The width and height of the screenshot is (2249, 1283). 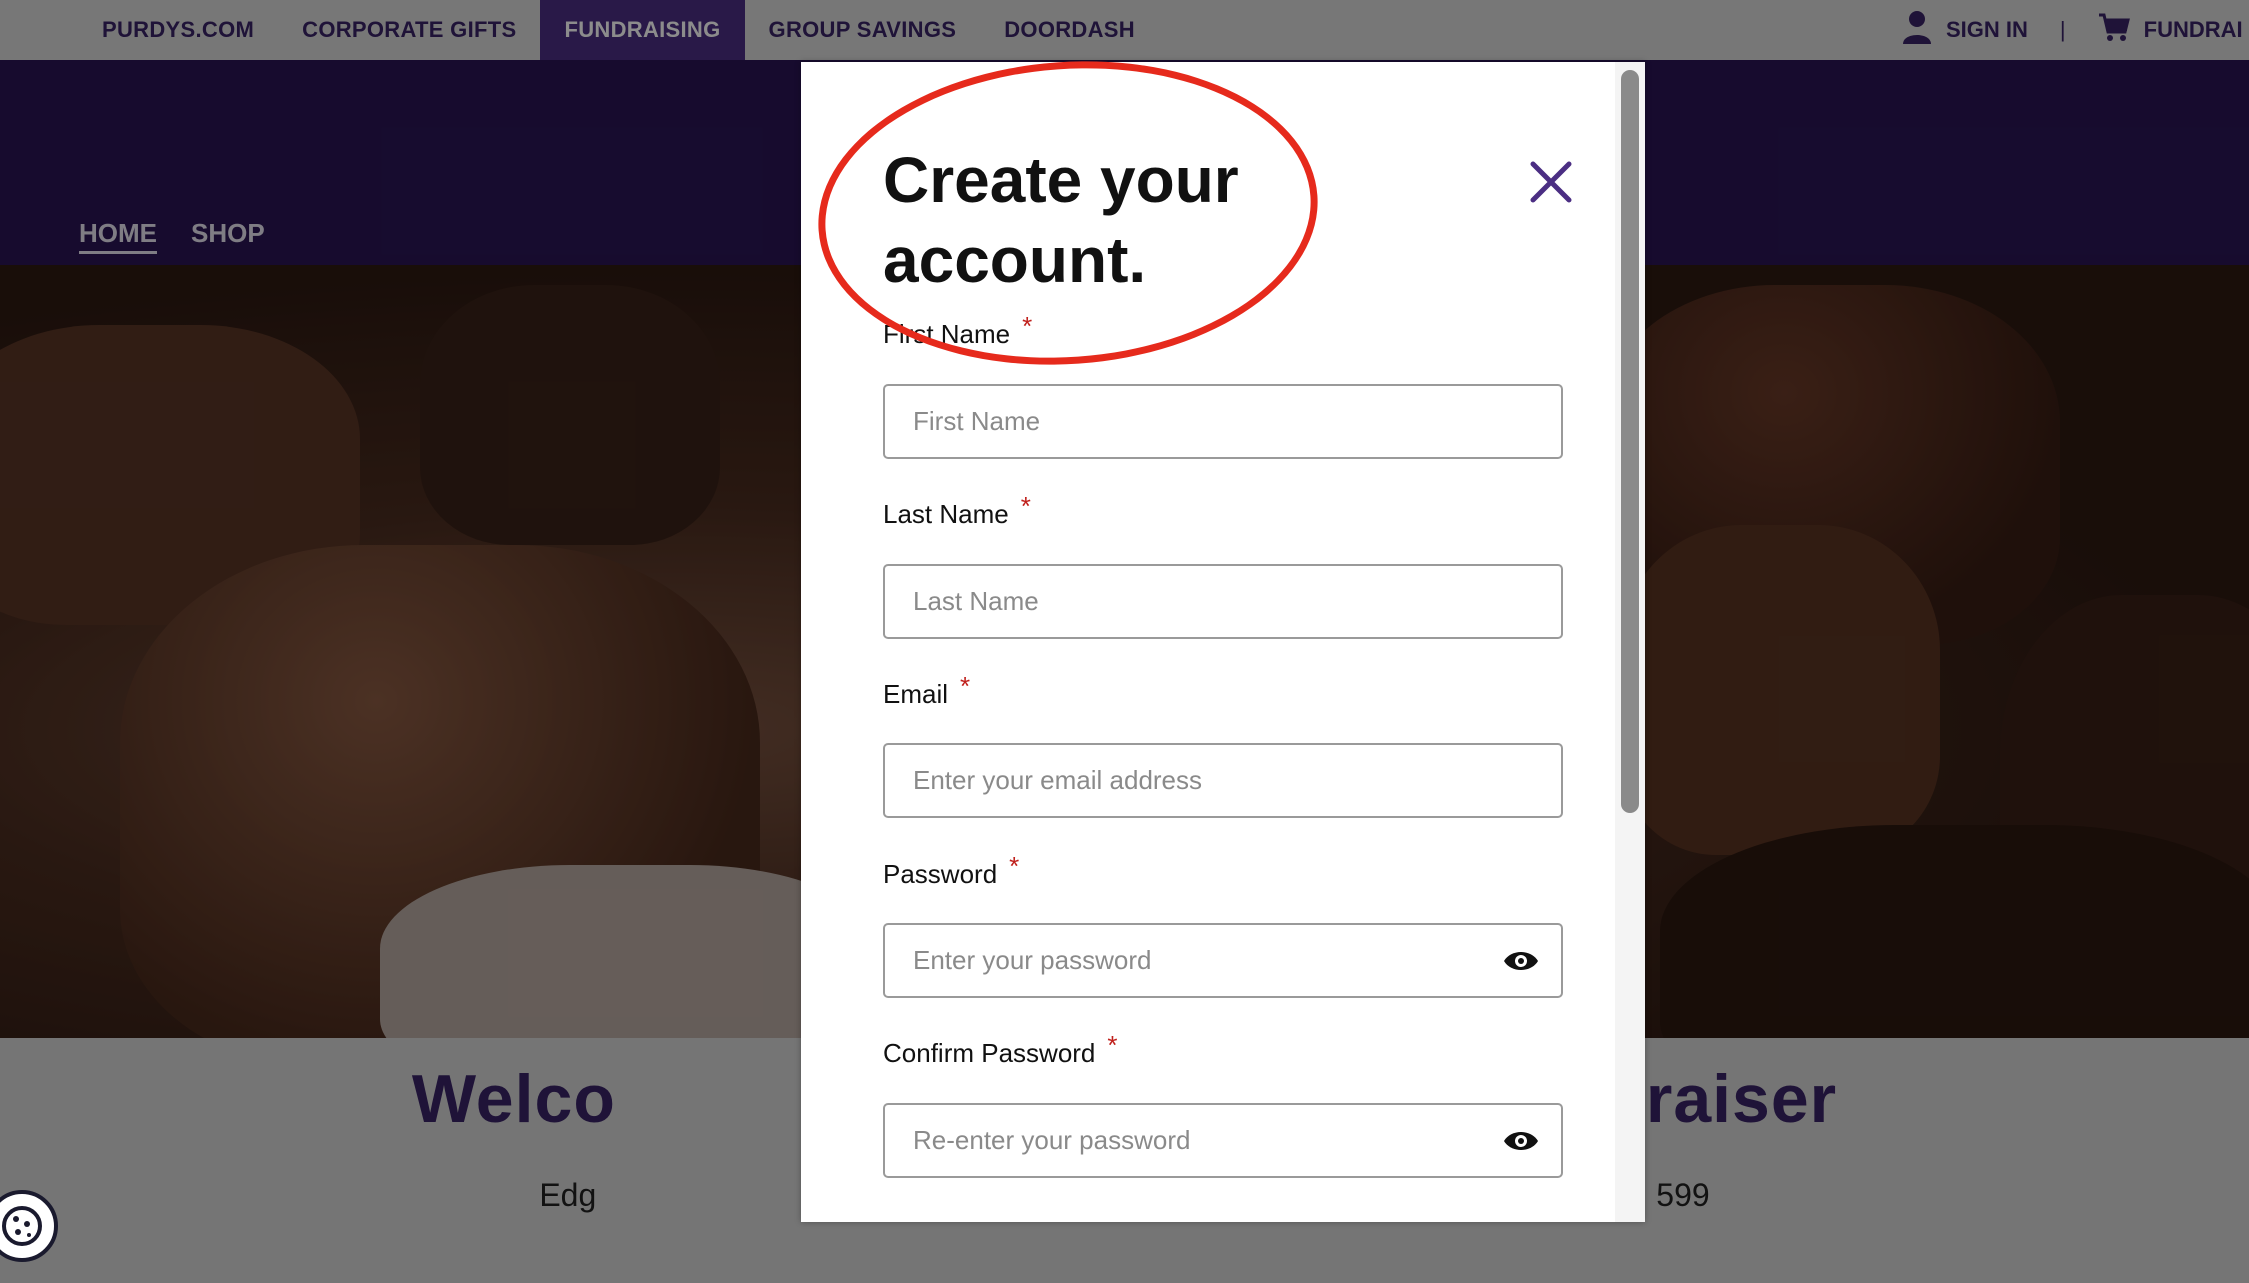 I want to click on confirm-password-input, so click(x=1223, y=1140).